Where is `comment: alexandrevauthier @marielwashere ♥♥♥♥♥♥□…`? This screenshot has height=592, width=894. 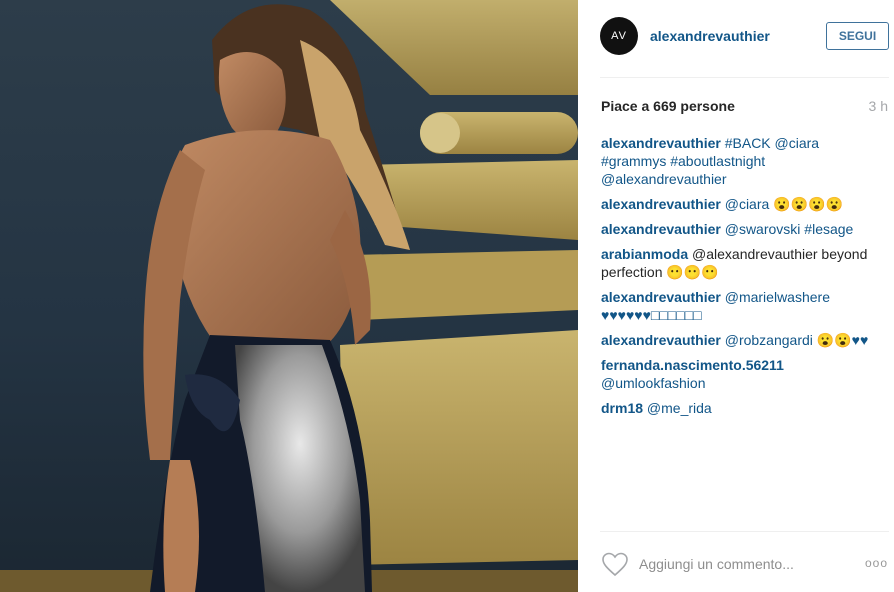
comment: alexandrevauthier @marielwashere ♥♥♥♥♥♥□… is located at coordinates (744, 306).